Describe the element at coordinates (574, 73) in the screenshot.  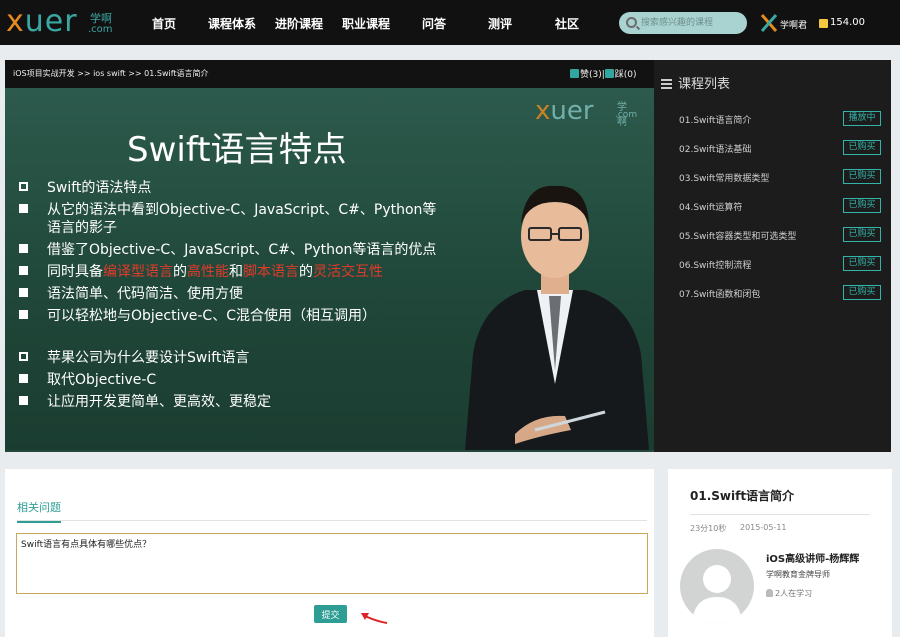
I see `thumbs-up-icon` at that location.